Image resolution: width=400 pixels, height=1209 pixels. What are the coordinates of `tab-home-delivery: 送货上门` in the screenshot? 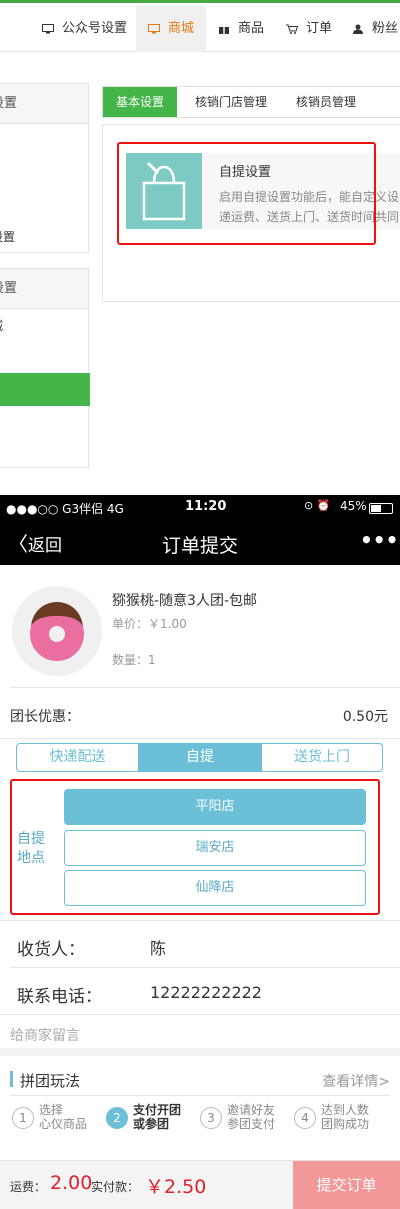 It's located at (322, 757).